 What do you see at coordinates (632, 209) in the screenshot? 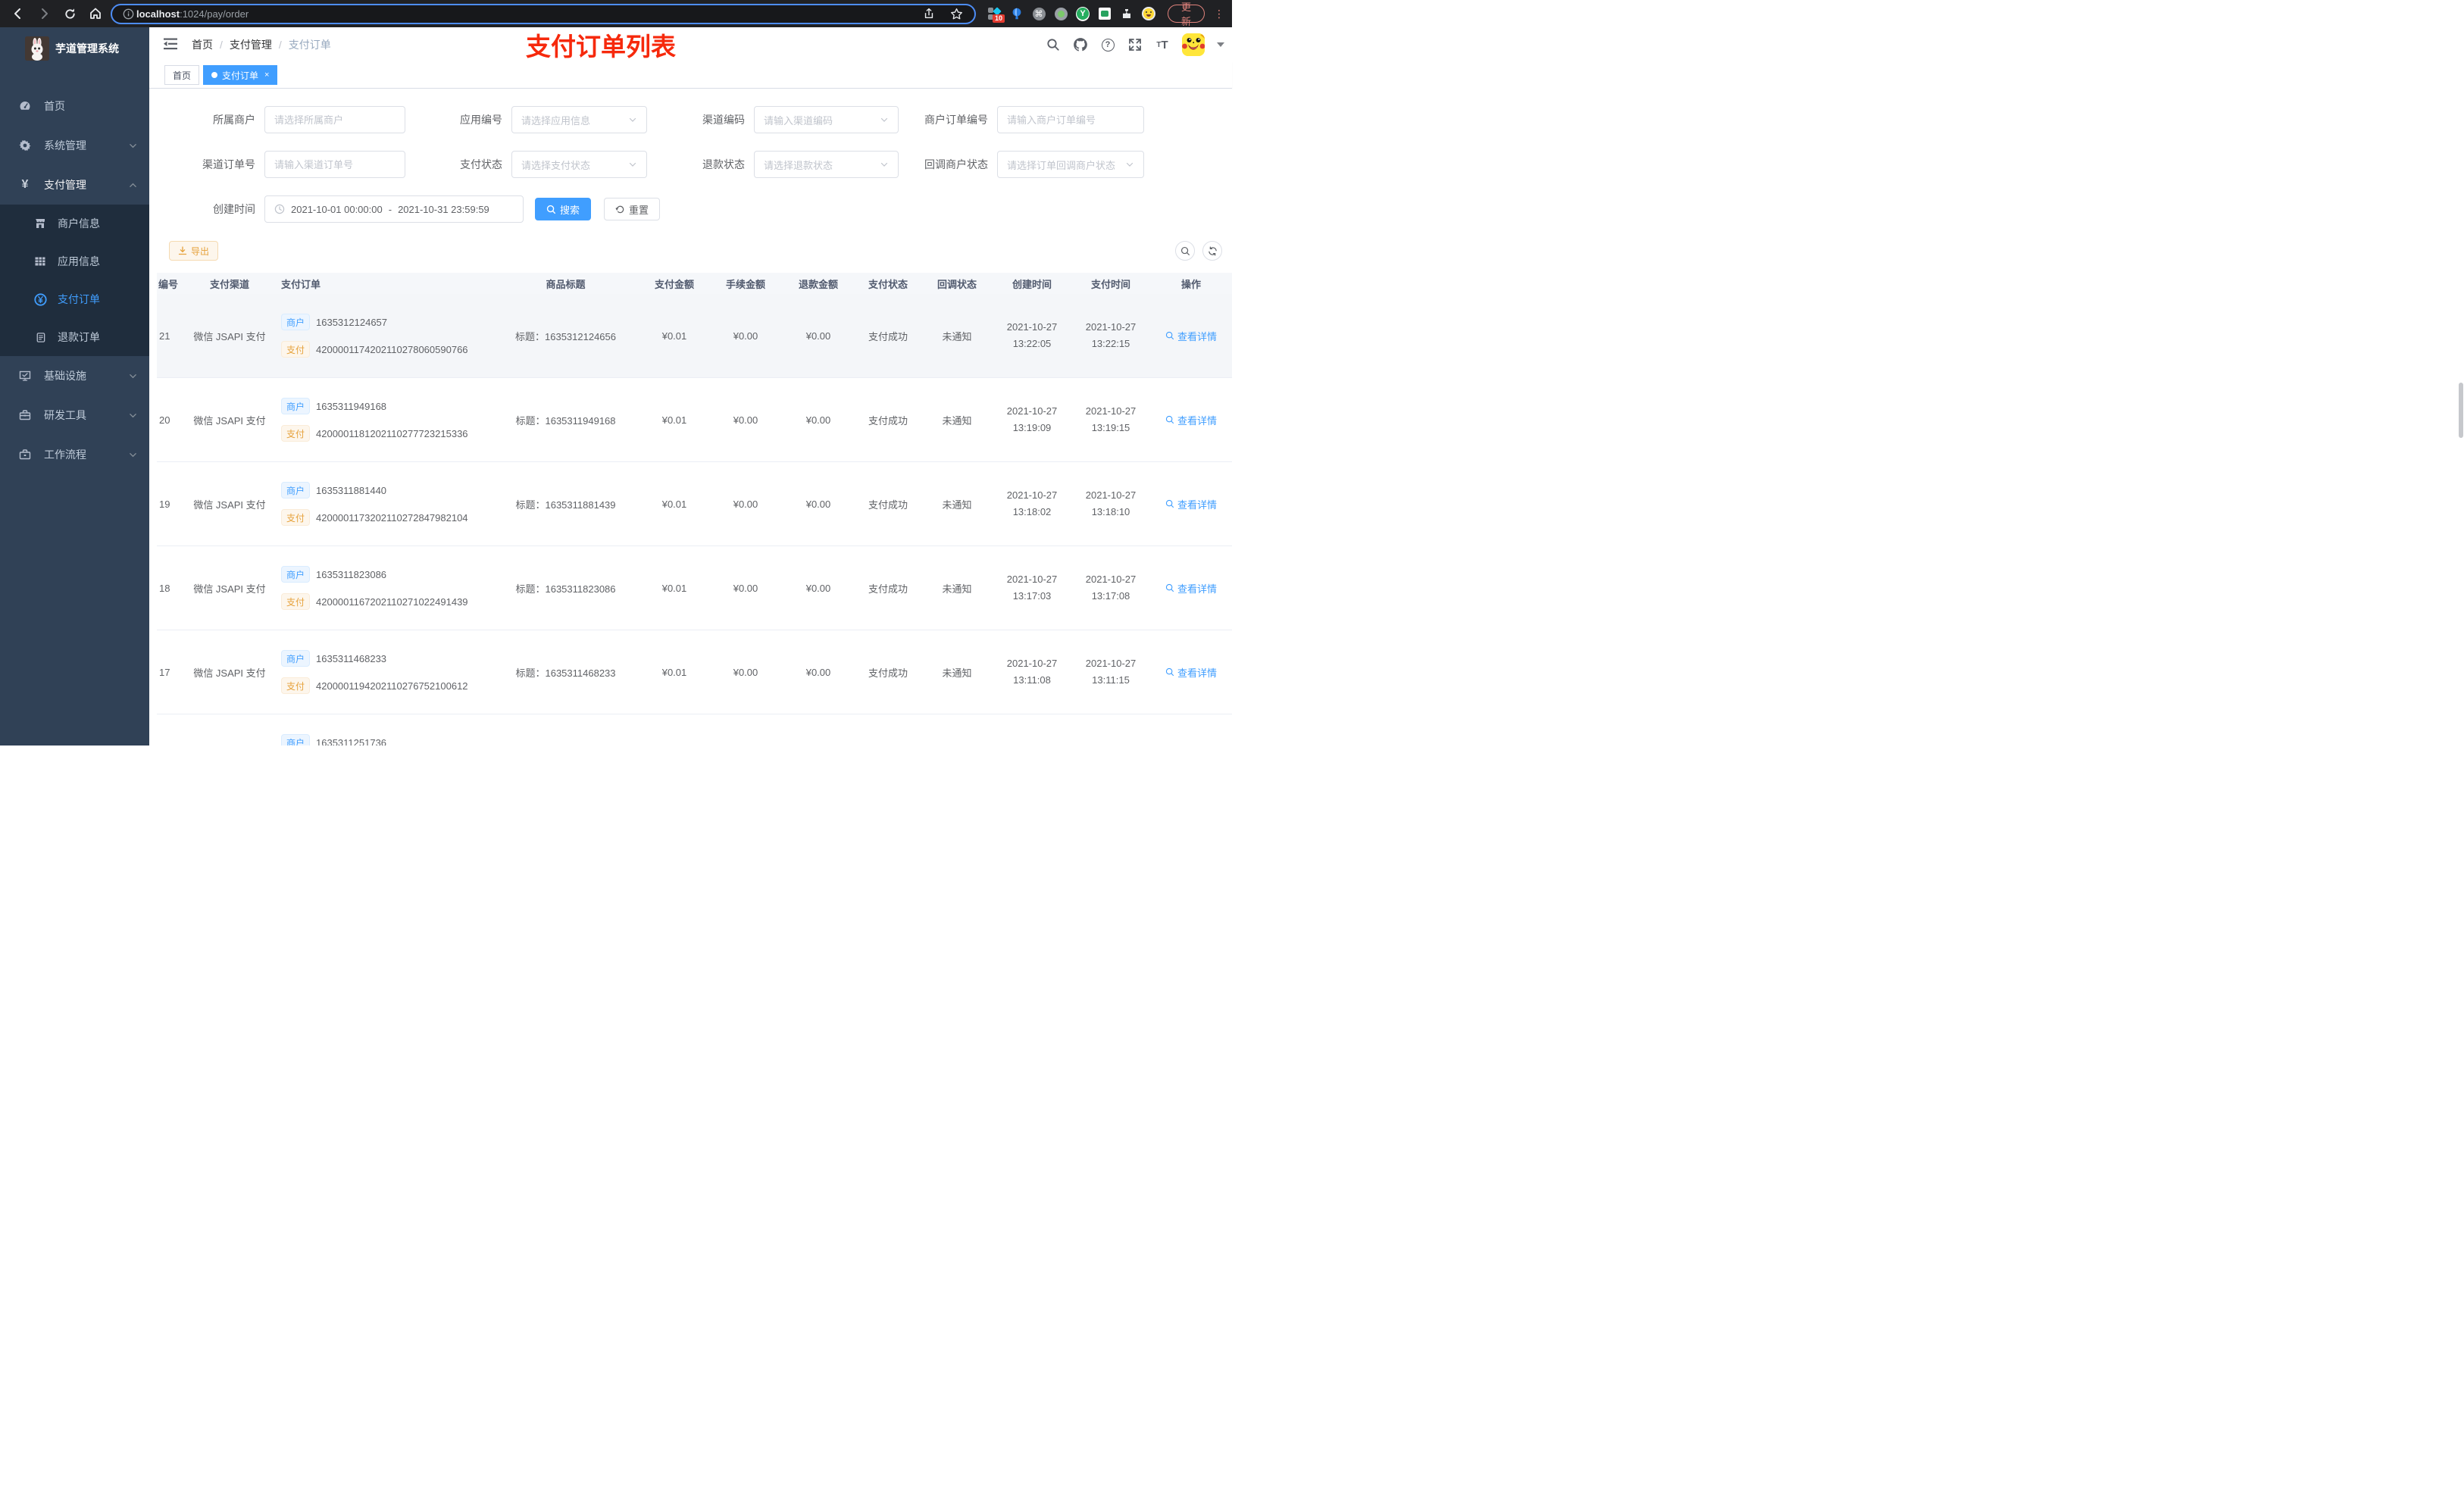
I see `reset-button: 重置` at bounding box center [632, 209].